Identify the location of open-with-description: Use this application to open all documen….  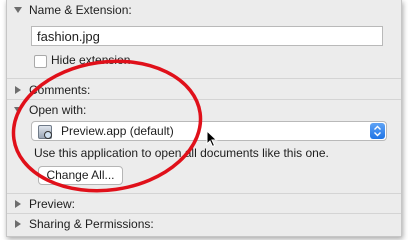
(181, 153).